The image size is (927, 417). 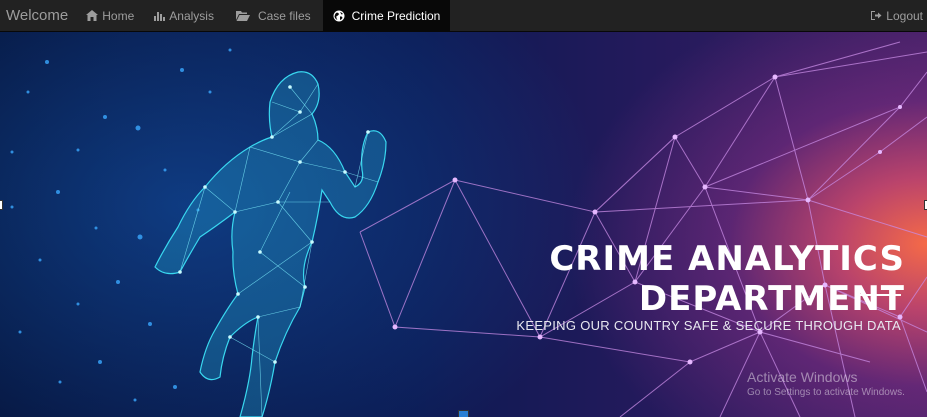 What do you see at coordinates (904, 15) in the screenshot?
I see `nav-logout-label: Logout` at bounding box center [904, 15].